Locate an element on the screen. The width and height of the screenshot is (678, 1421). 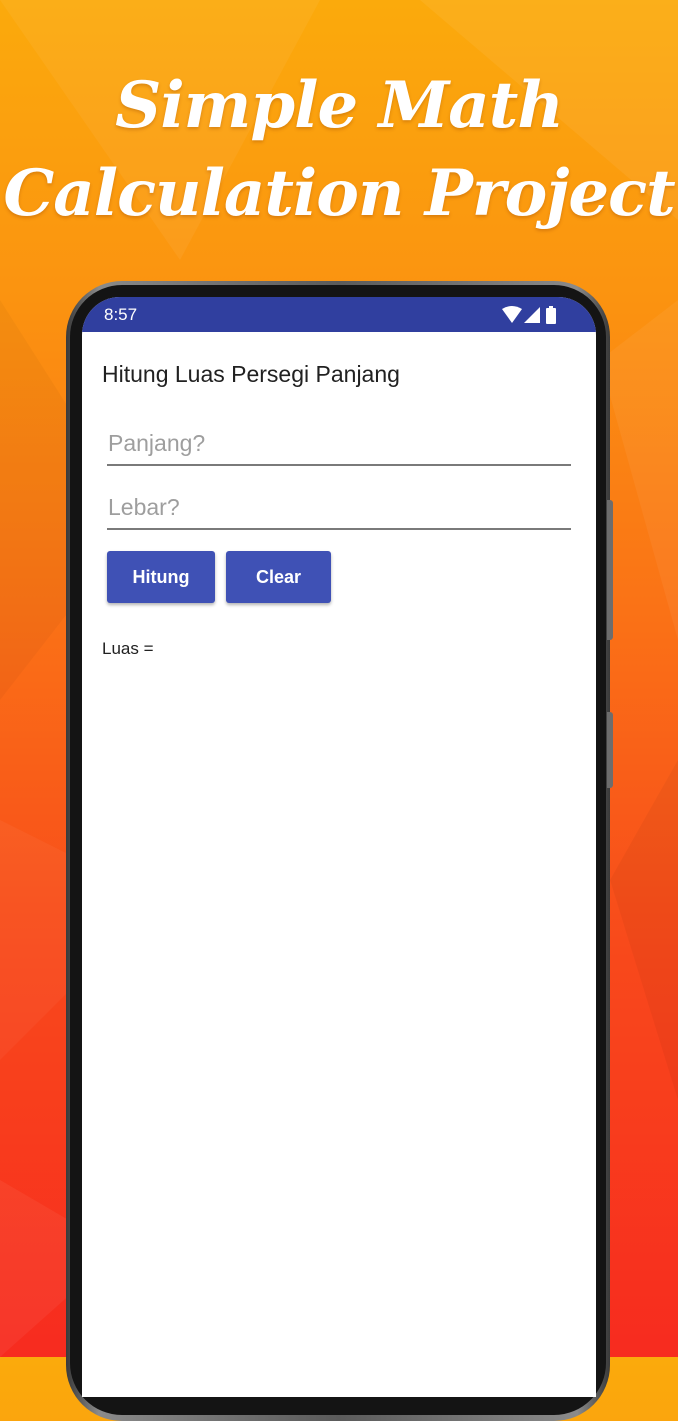
headline-line-2: Calculation Project is located at coordinates (339, 193).